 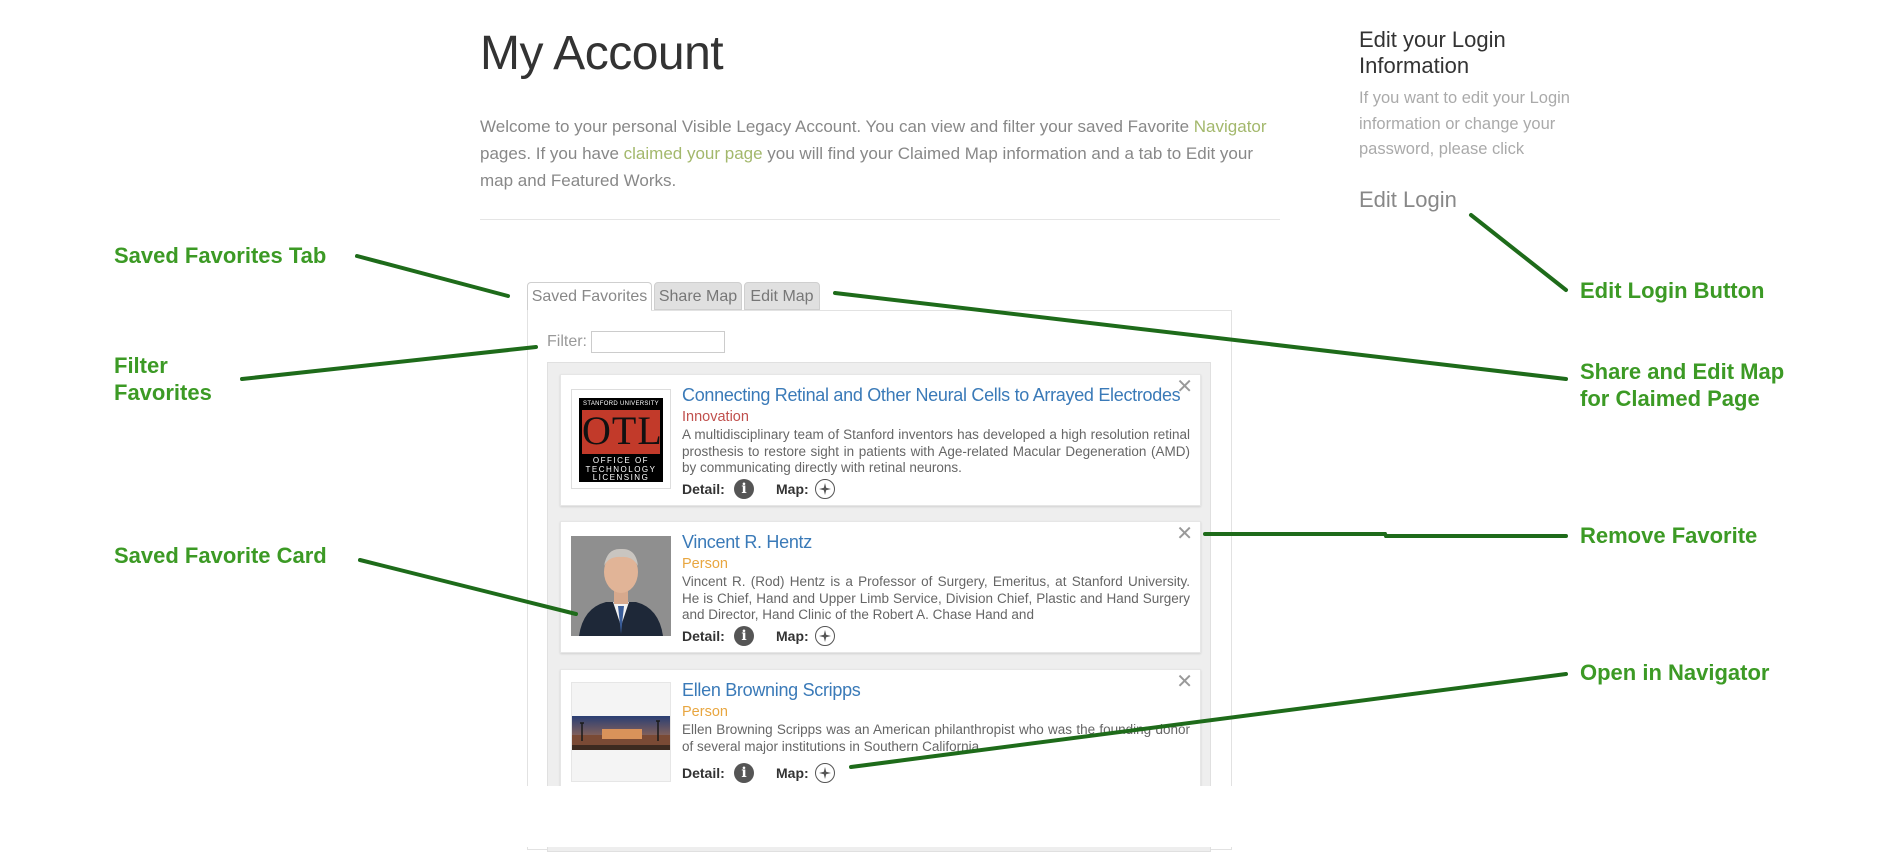 I want to click on annotation-open-navigator: Open in Navigator, so click(x=1675, y=672).